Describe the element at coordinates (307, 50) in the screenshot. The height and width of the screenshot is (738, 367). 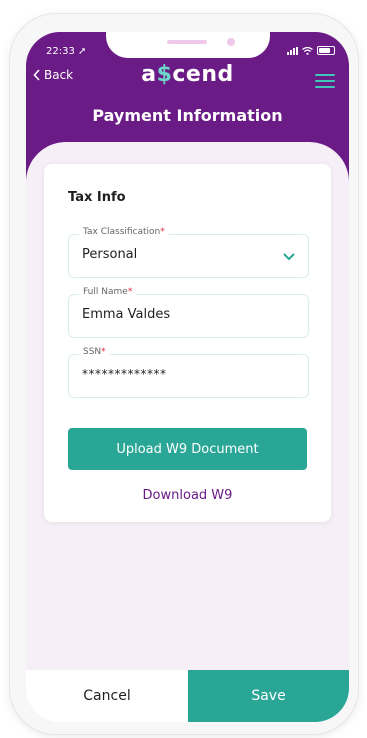
I see `wifi-icon` at that location.